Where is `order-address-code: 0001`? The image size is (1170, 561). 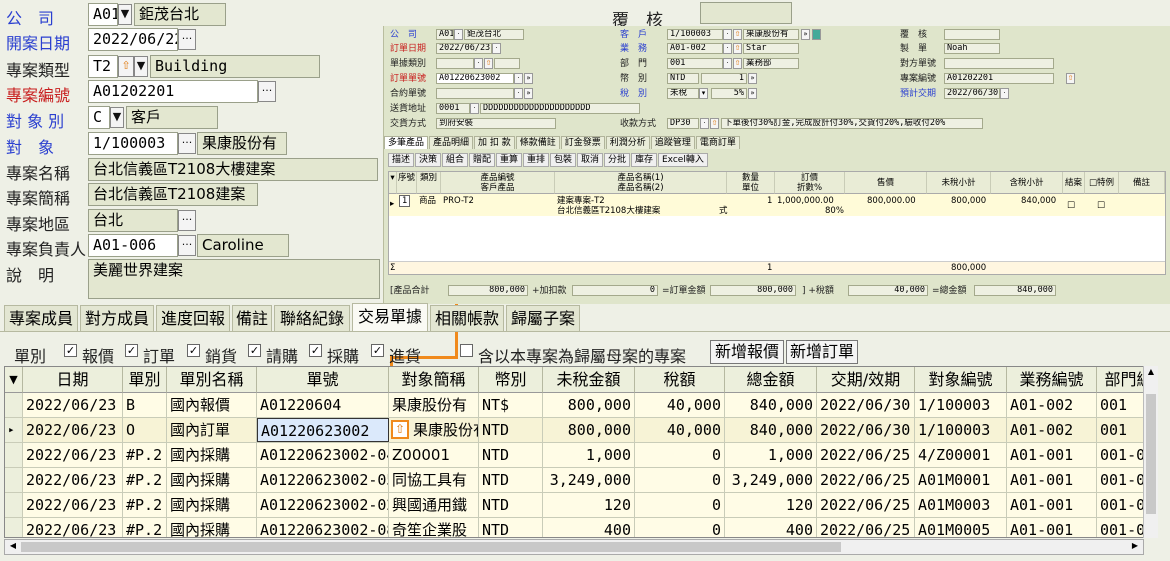 order-address-code: 0001 is located at coordinates (453, 108).